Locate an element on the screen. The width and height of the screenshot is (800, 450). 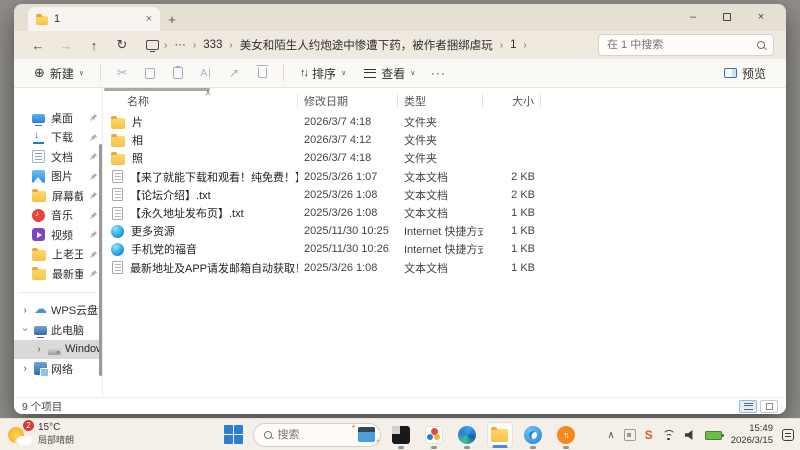
rename-button: A| is located at coordinates (206, 73).